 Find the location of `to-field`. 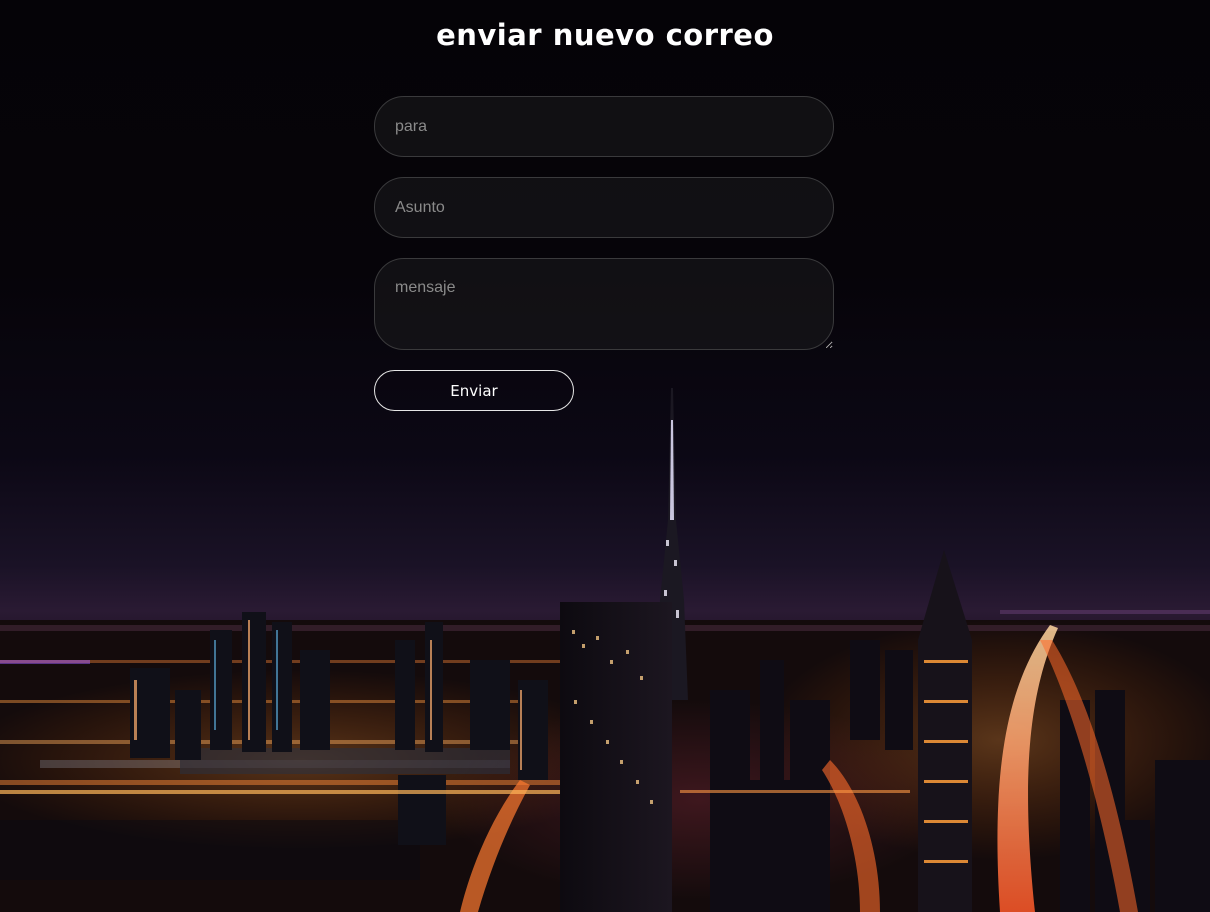

to-field is located at coordinates (604, 126).